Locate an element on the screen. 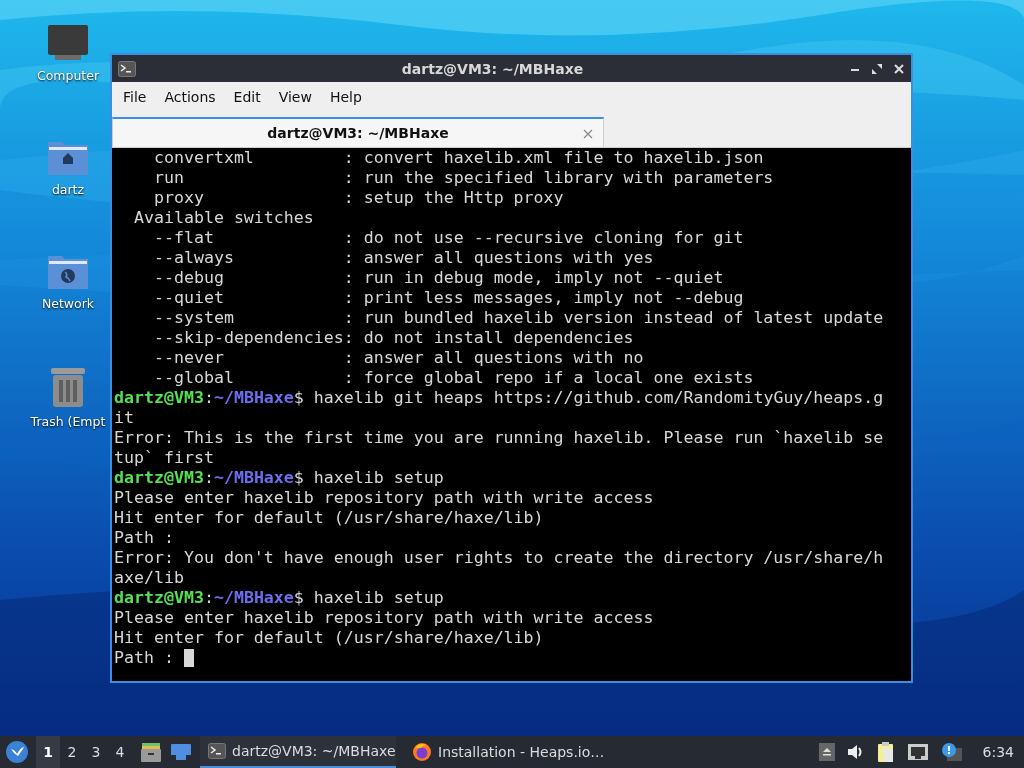 The image size is (1024, 768). monitor-icon is located at coordinates (68, 43).